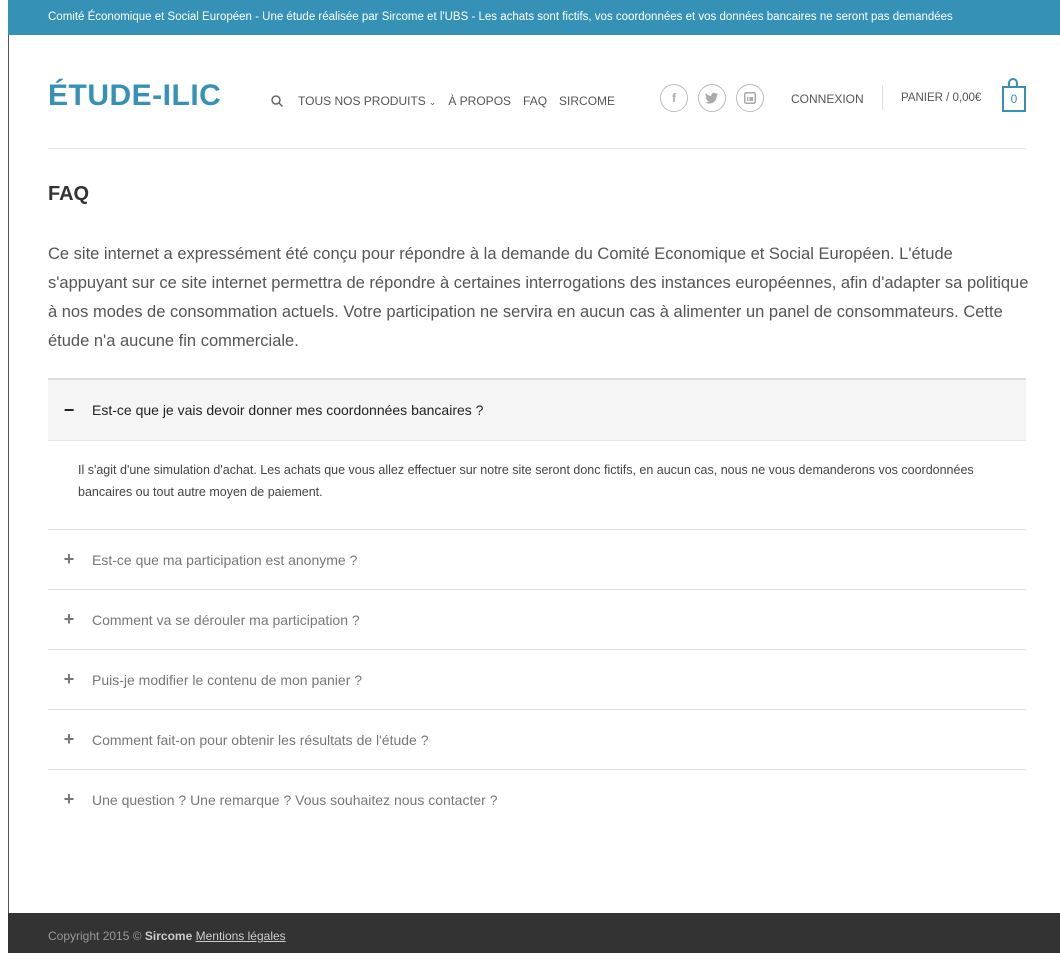 The width and height of the screenshot is (1060, 959). Describe the element at coordinates (882, 98) in the screenshot. I see `header-divider` at that location.